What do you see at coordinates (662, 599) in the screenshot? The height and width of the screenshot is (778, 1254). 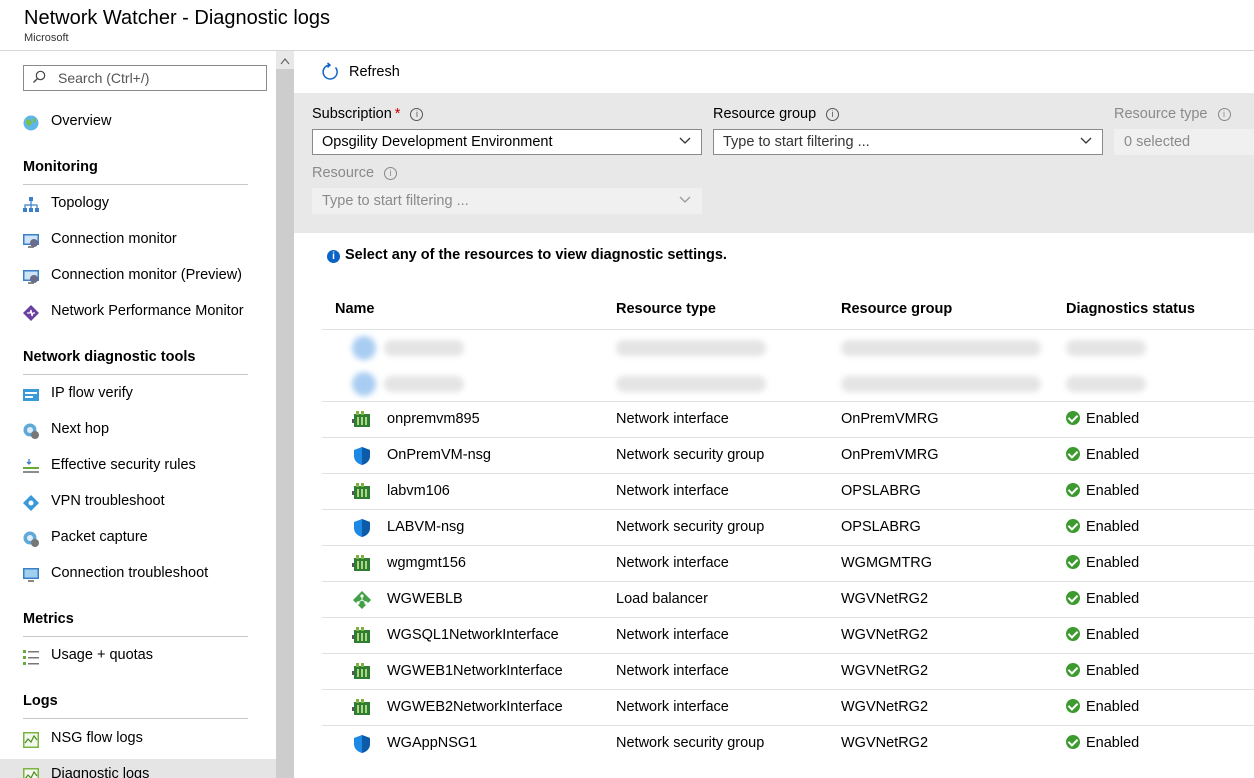 I see `cell-resource-type: Load balancer` at bounding box center [662, 599].